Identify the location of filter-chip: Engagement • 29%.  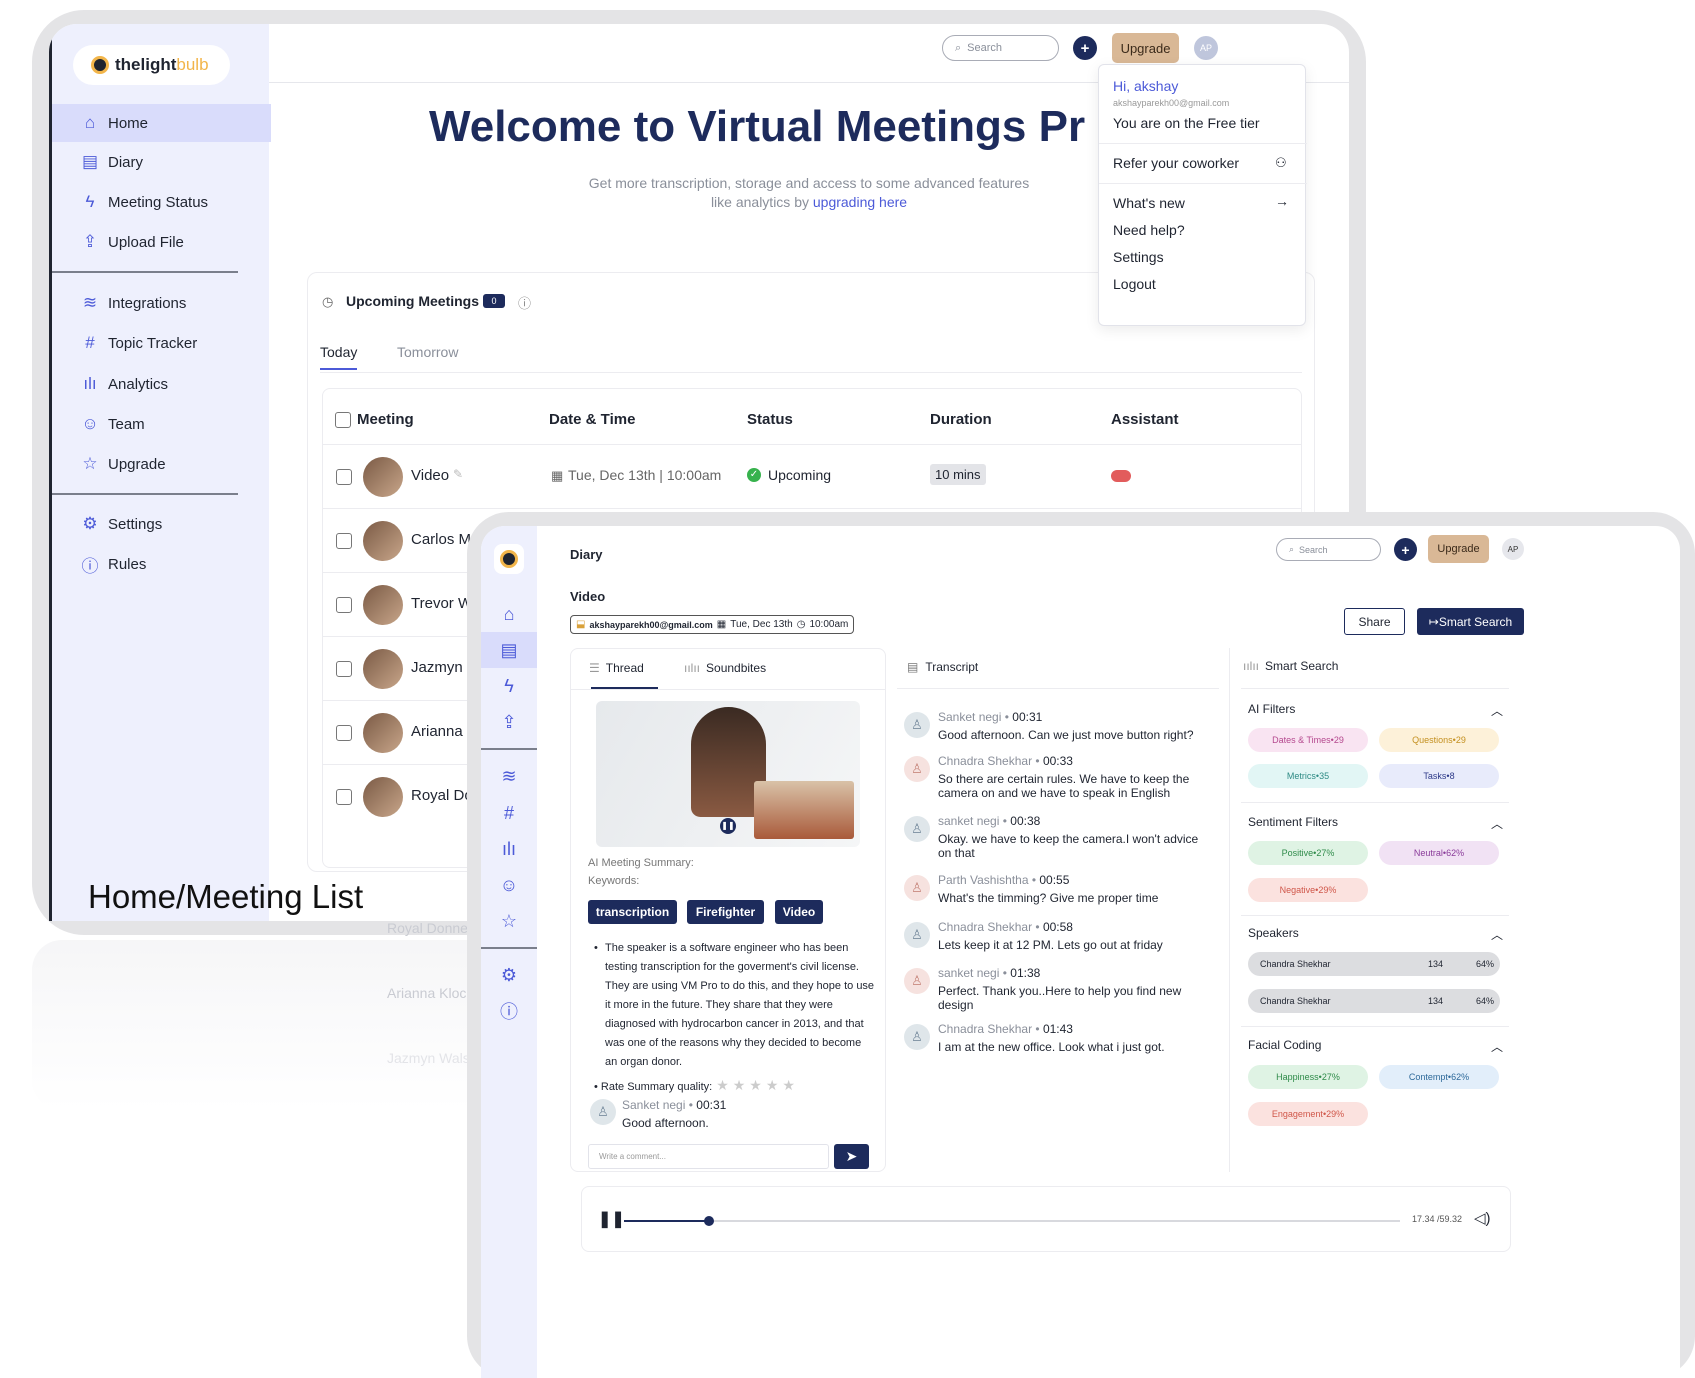
(1308, 1114).